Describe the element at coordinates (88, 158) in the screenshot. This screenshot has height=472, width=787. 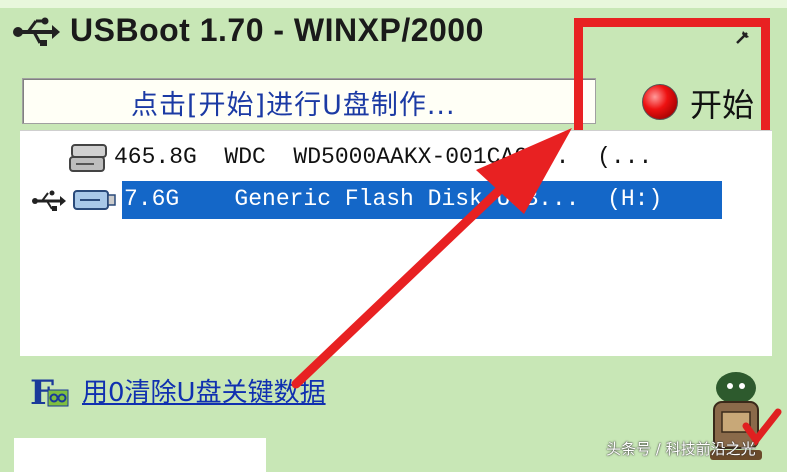
I see `hard-disk-icon` at that location.